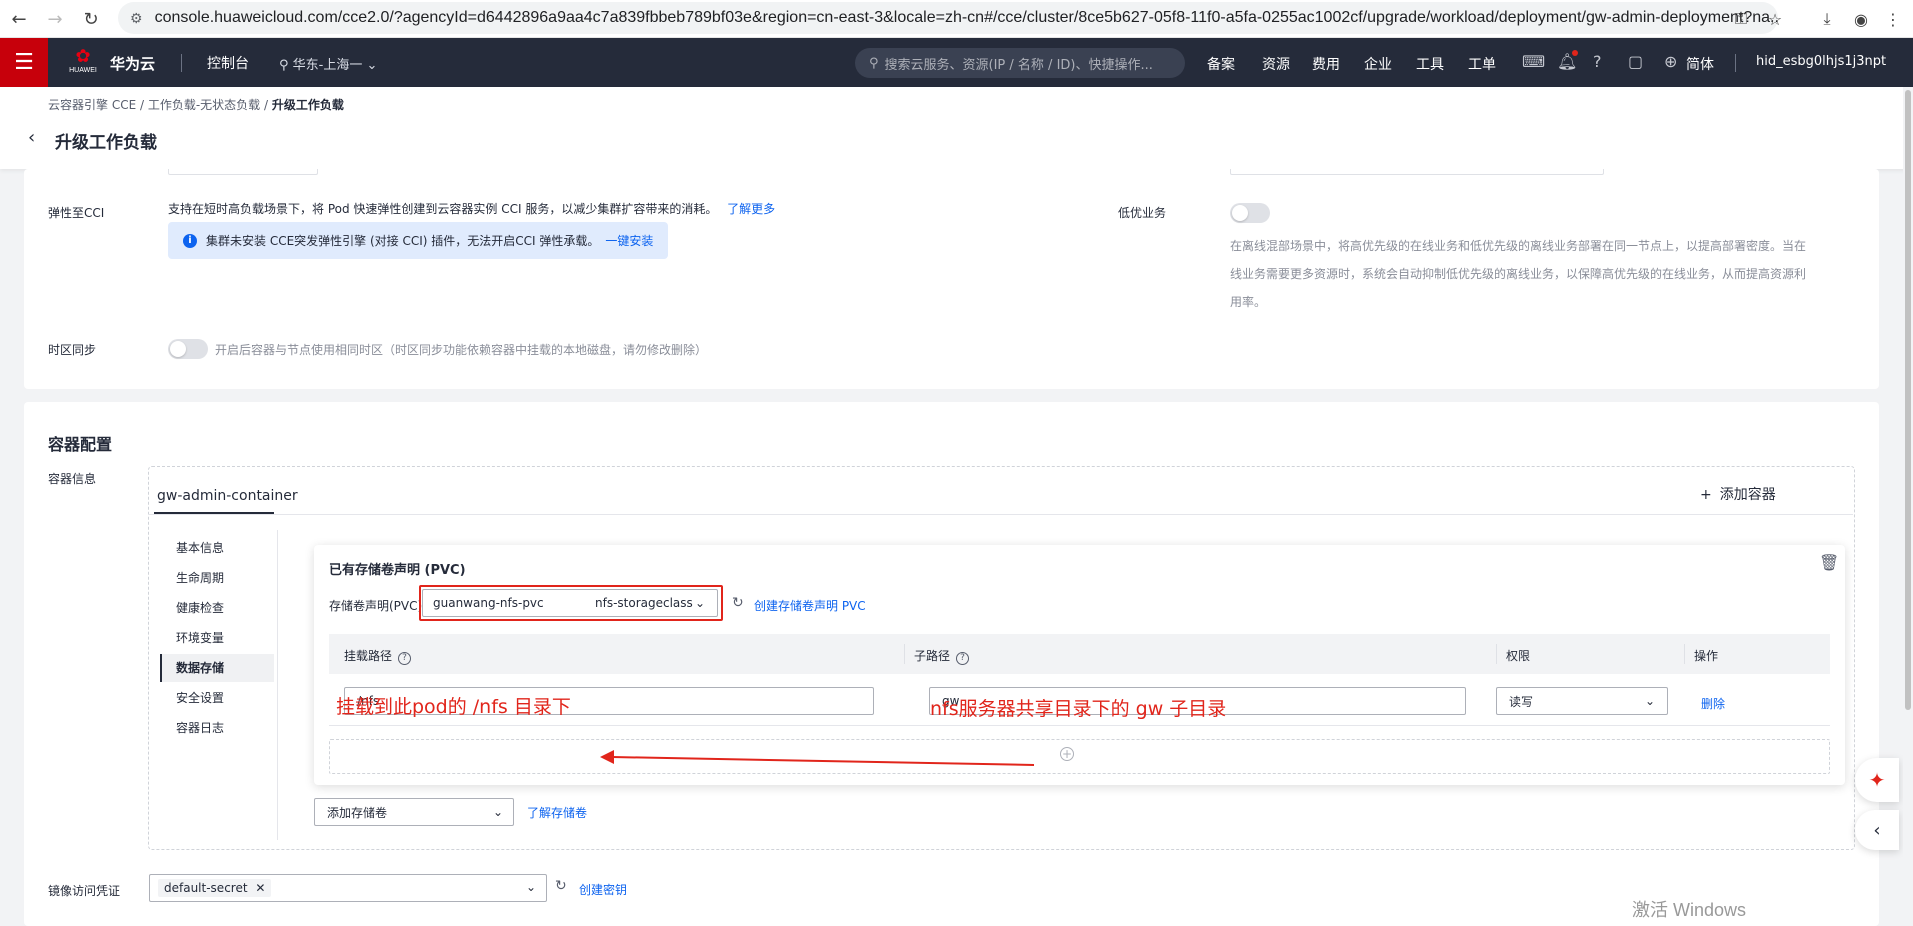 The width and height of the screenshot is (1913, 926). Describe the element at coordinates (1893, 19) in the screenshot. I see `more-menu-icon: ⋮` at that location.